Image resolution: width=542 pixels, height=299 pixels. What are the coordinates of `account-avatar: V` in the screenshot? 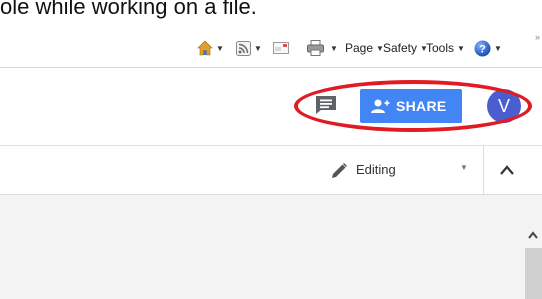 It's located at (504, 106).